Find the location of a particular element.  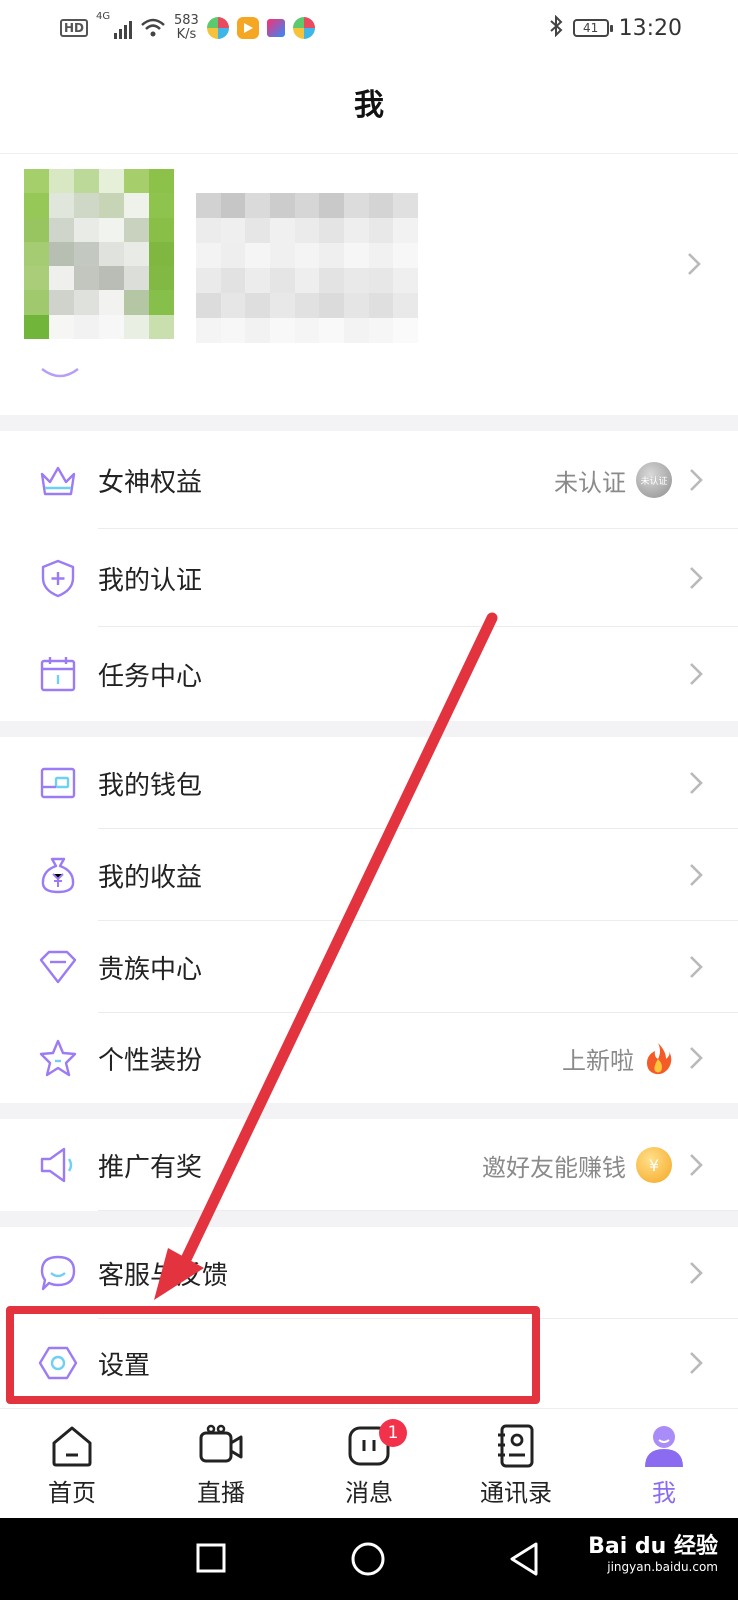

diamond-icon is located at coordinates (58, 967).